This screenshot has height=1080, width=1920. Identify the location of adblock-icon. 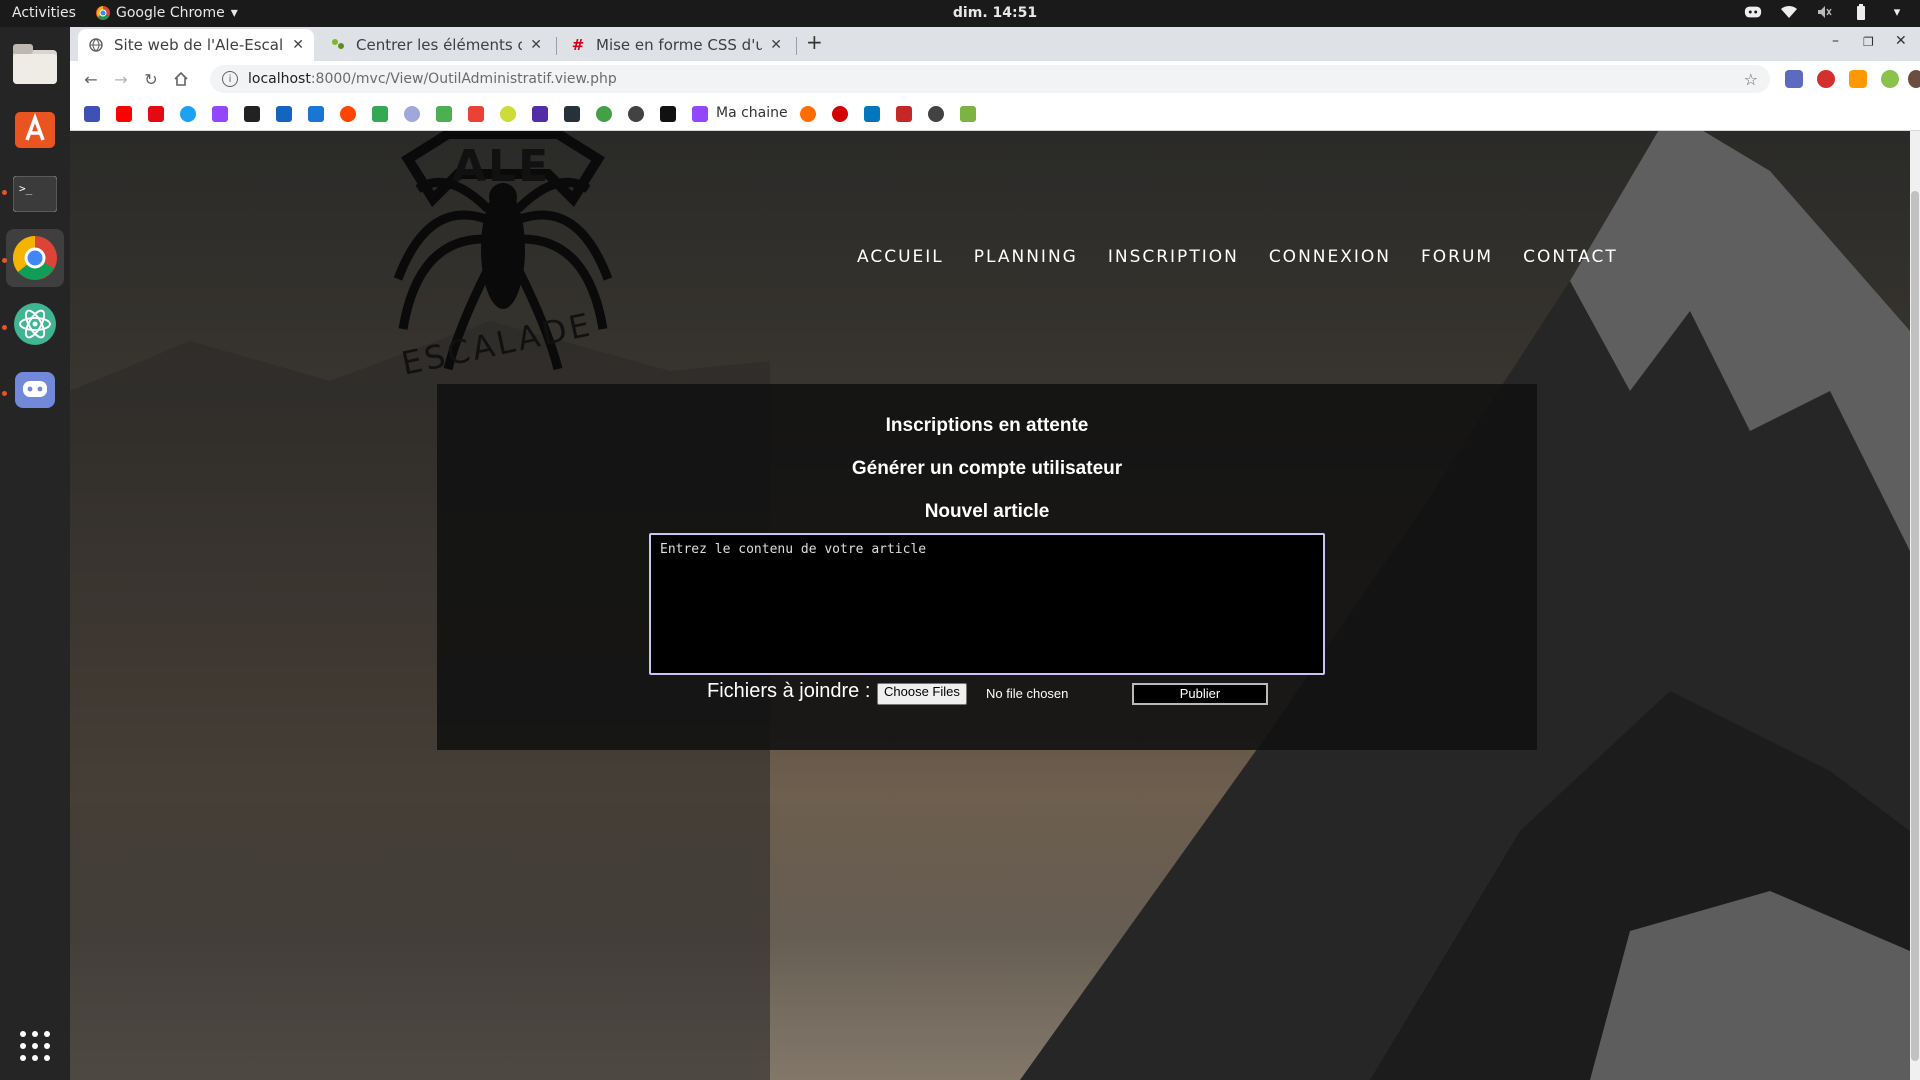
(1826, 79).